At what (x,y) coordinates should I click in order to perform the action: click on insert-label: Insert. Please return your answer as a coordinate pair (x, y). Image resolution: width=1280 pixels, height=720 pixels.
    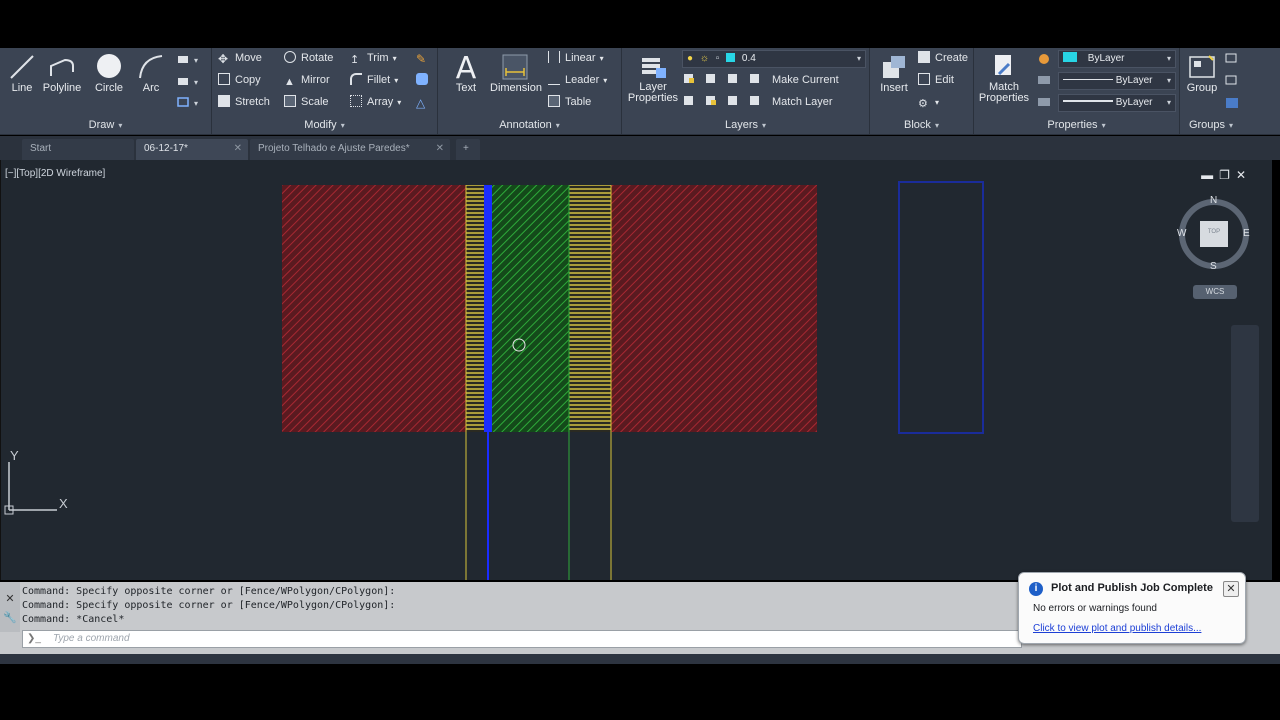
    Looking at the image, I should click on (894, 88).